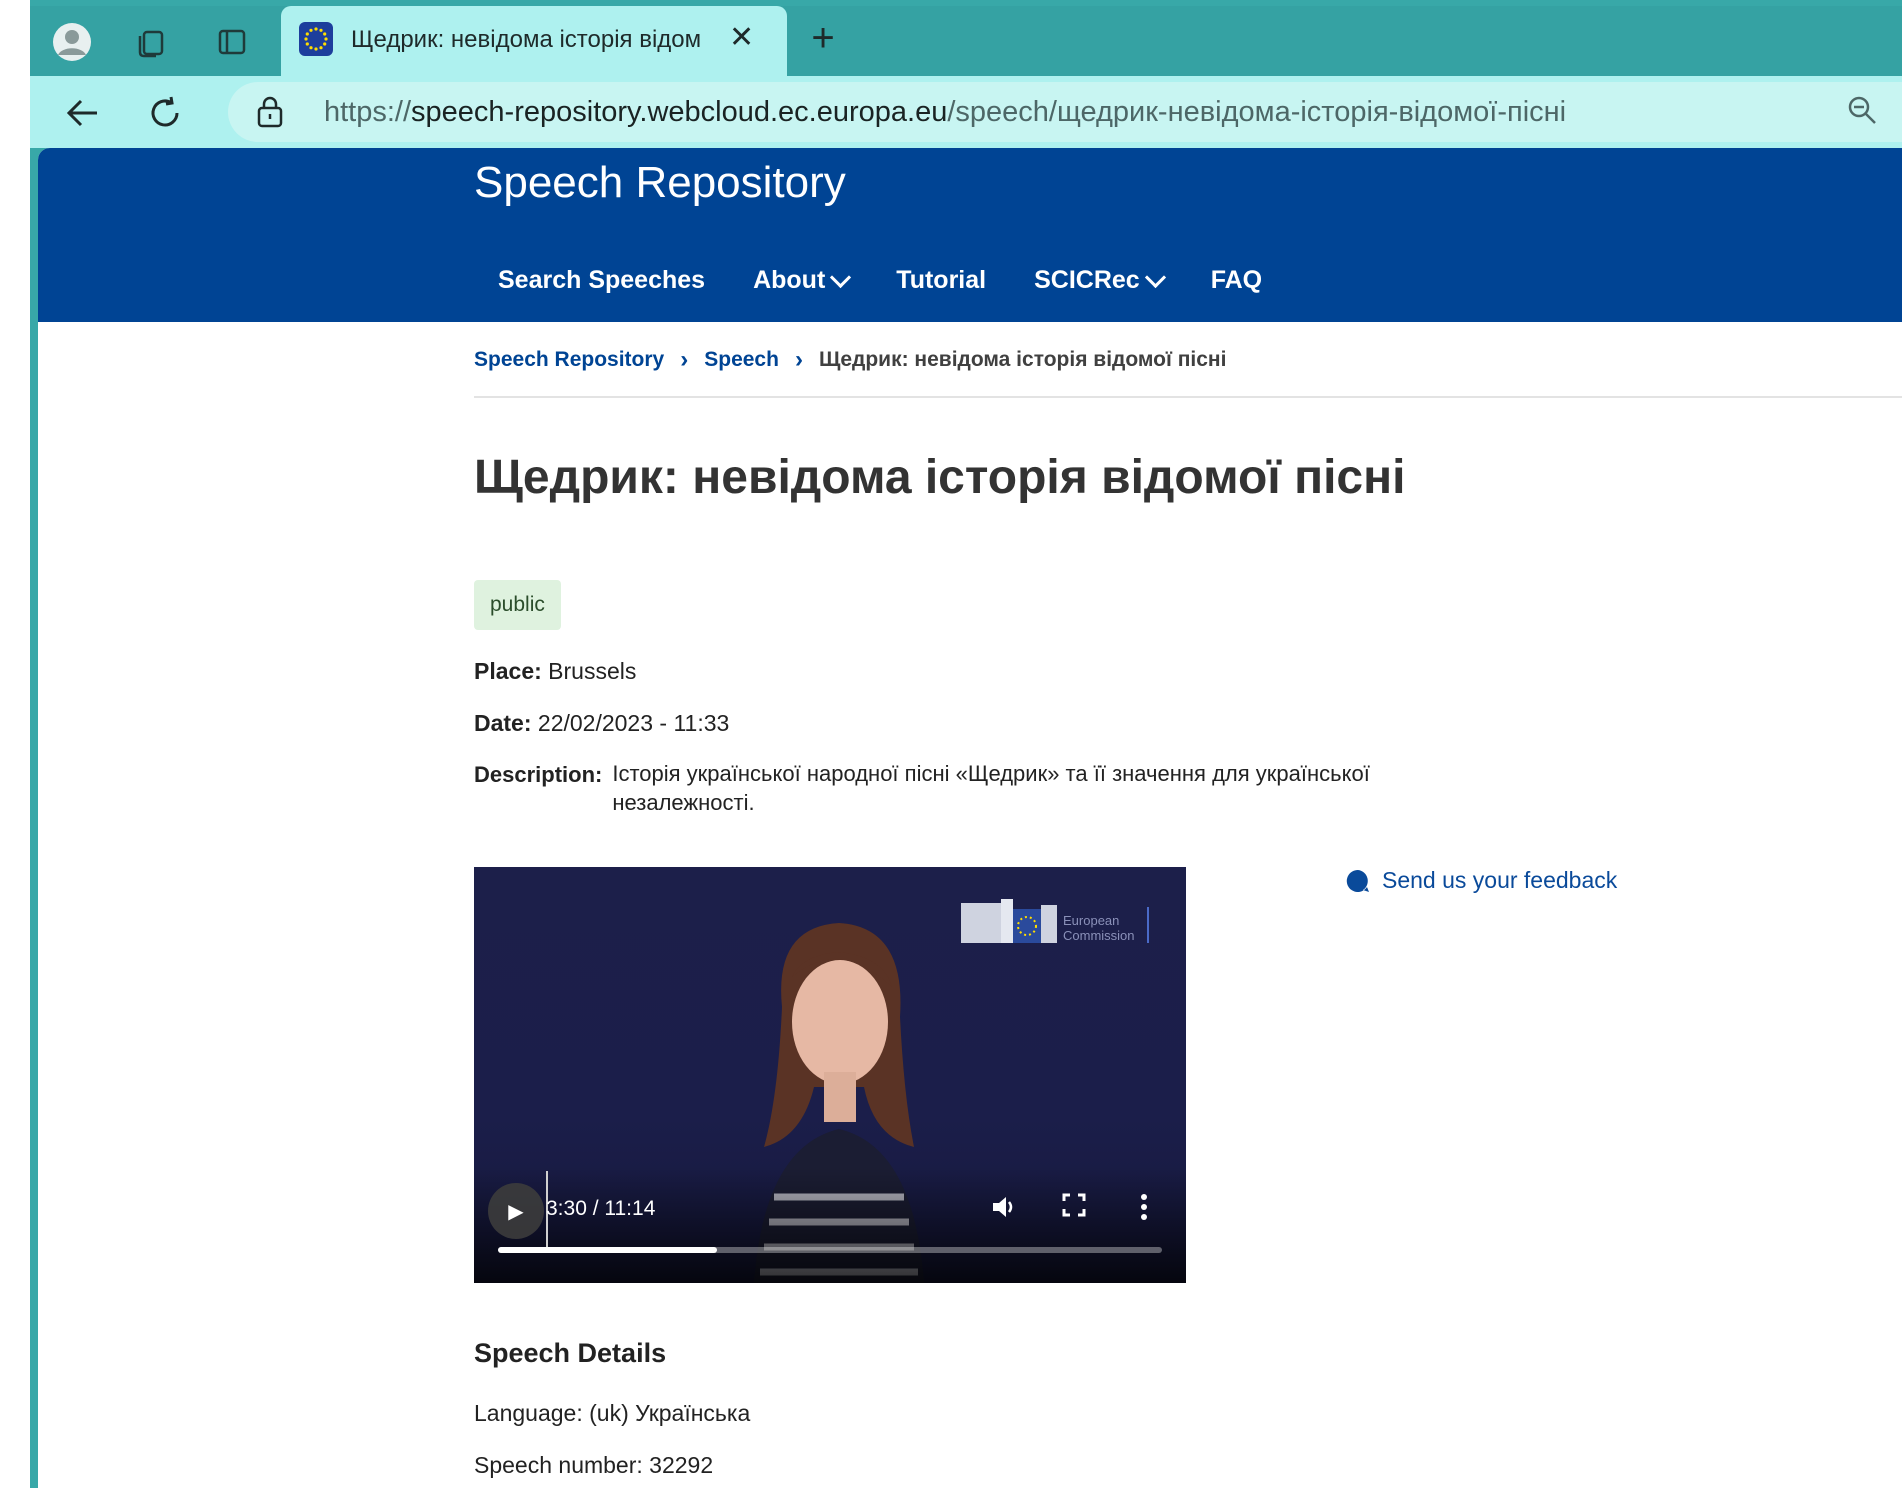 The width and height of the screenshot is (1902, 1488). Describe the element at coordinates (83, 113) in the screenshot. I see `back-arrow-icon` at that location.